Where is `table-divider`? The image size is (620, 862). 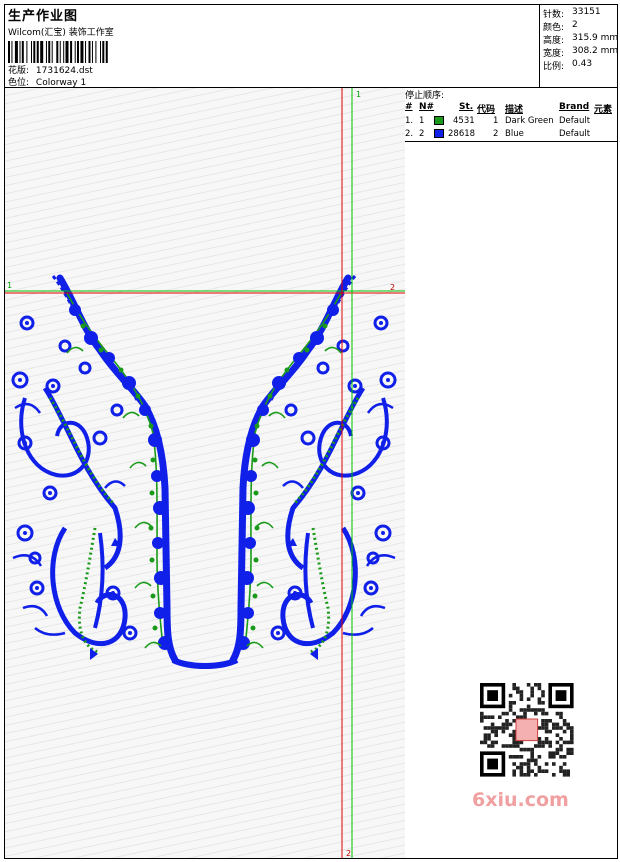
table-divider is located at coordinates (511, 141).